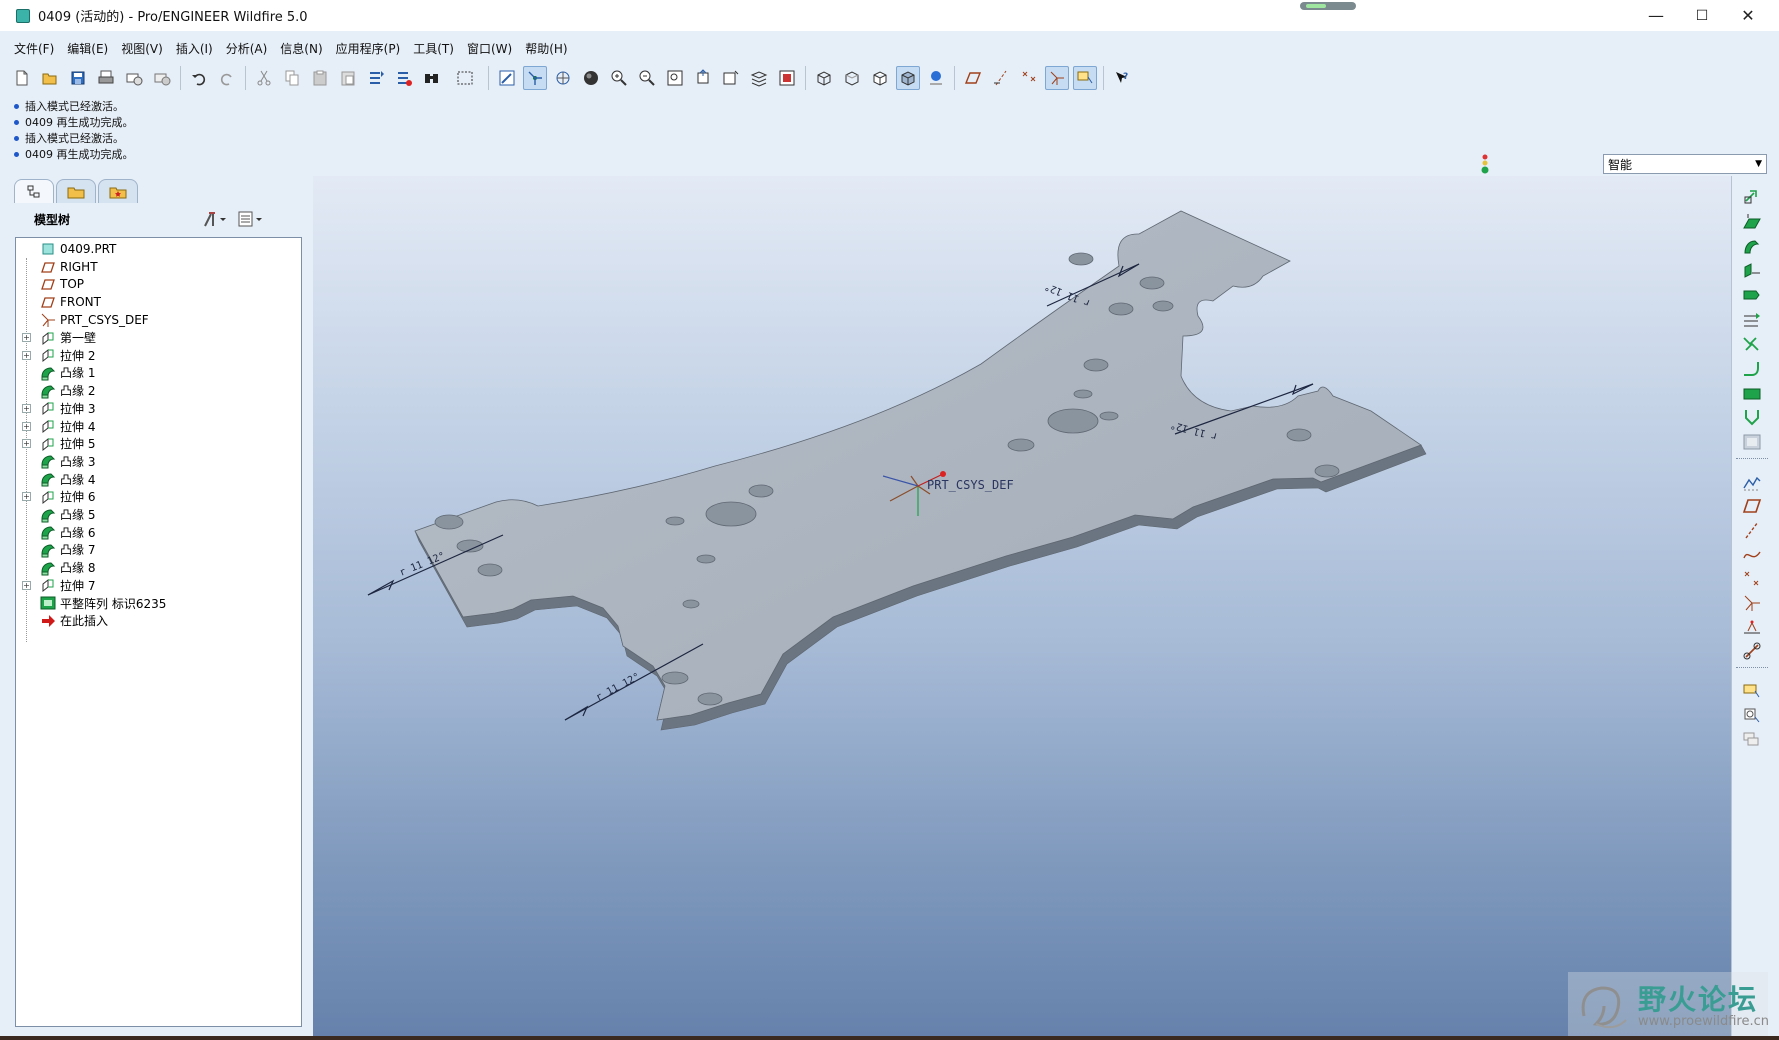 This screenshot has width=1779, height=1040. What do you see at coordinates (535, 78) in the screenshot?
I see `spin-center-icon` at bounding box center [535, 78].